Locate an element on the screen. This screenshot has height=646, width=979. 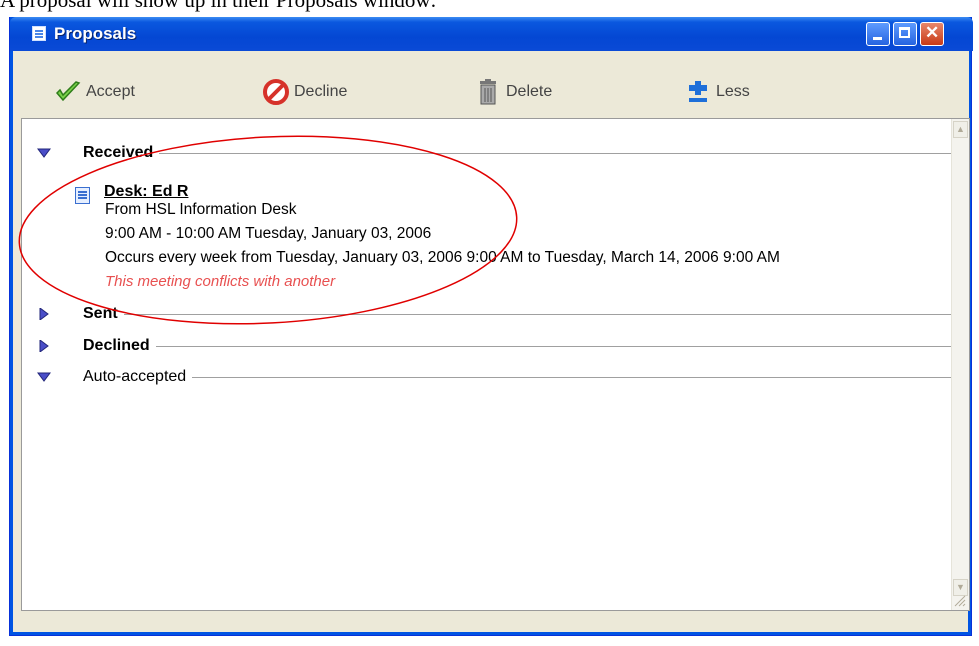
proposal-item-icon is located at coordinates (82, 195).